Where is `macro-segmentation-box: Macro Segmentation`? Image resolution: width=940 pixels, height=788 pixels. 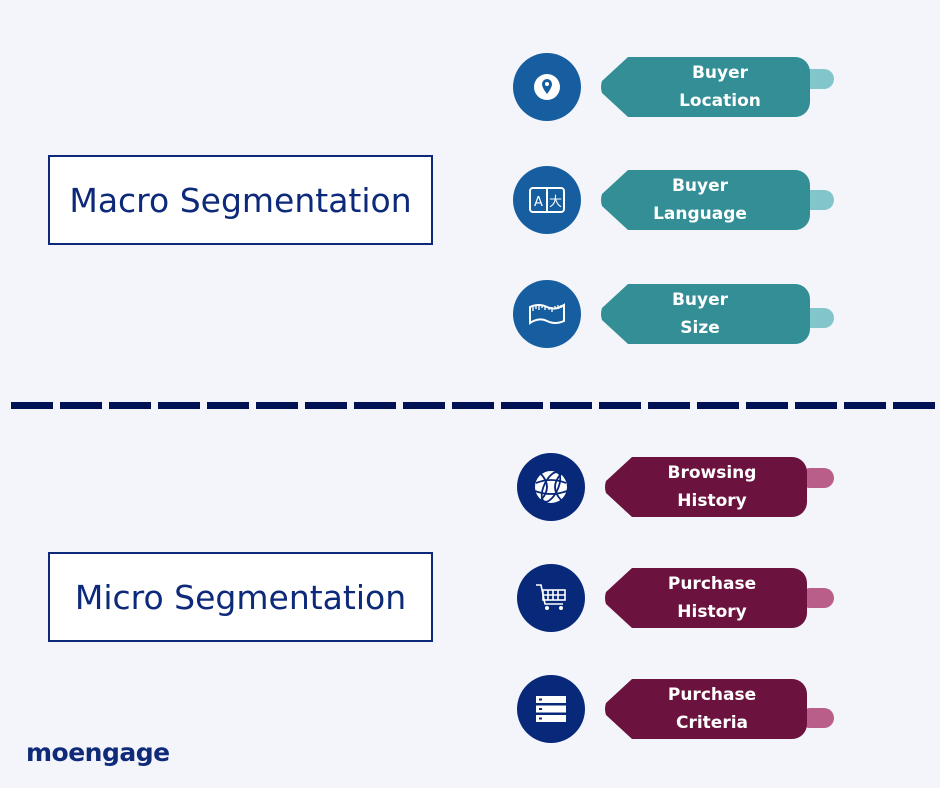 macro-segmentation-box: Macro Segmentation is located at coordinates (240, 200).